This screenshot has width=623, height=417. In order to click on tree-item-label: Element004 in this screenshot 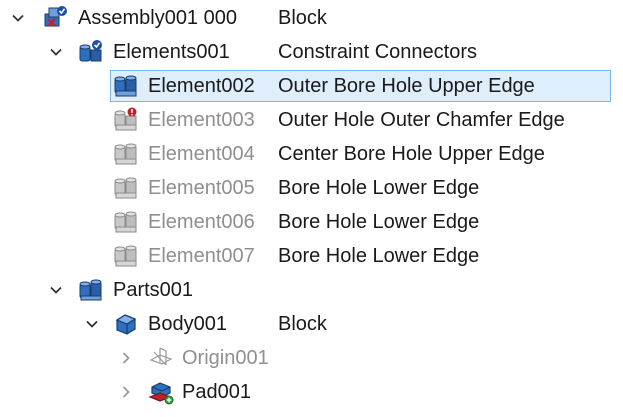, I will do `click(201, 154)`.